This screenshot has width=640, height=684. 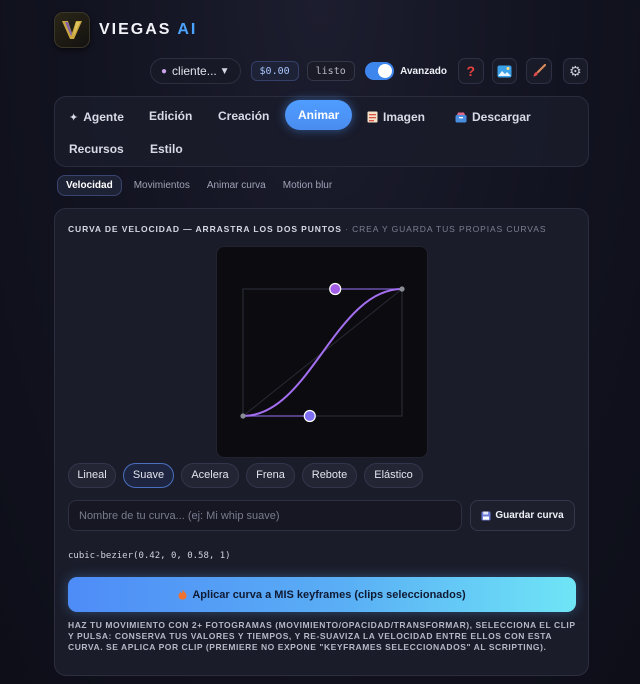 I want to click on advanced-toggle-label: Avanzado, so click(x=423, y=71).